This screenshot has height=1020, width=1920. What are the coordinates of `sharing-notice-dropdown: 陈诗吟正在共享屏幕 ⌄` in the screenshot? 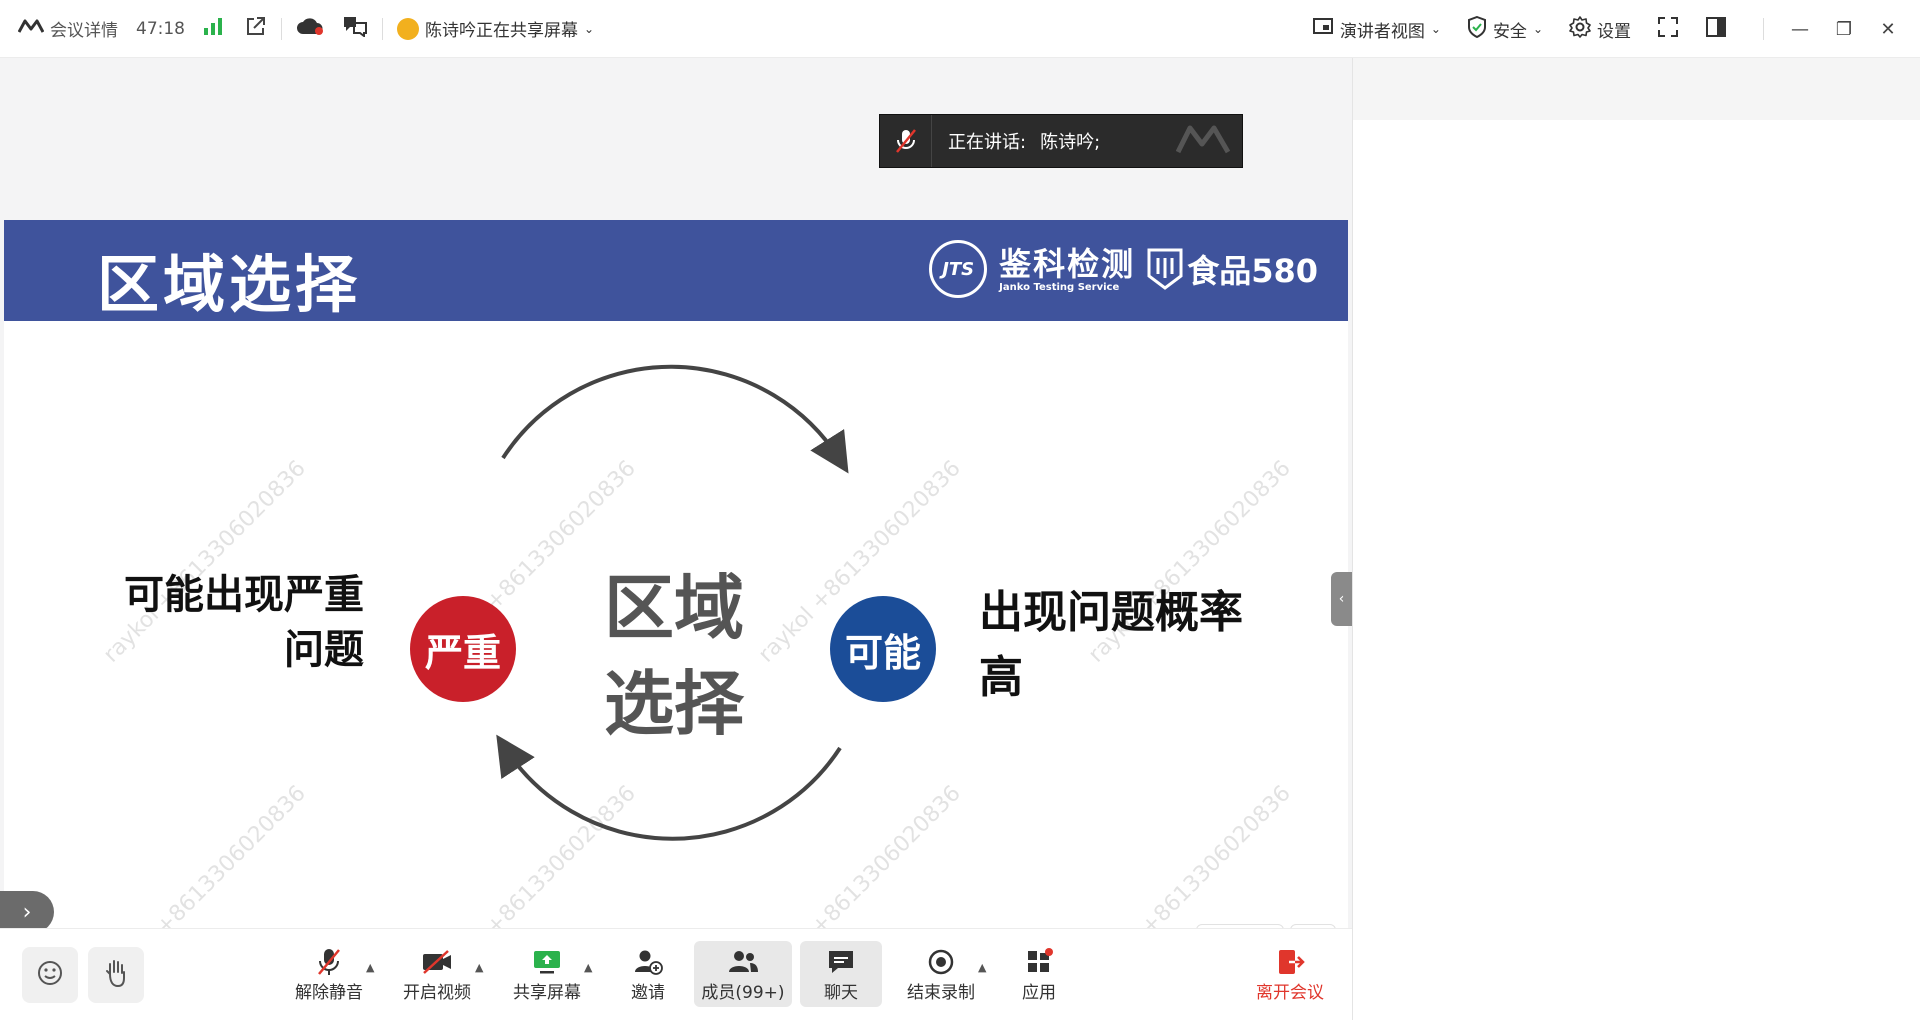 It's located at (495, 28).